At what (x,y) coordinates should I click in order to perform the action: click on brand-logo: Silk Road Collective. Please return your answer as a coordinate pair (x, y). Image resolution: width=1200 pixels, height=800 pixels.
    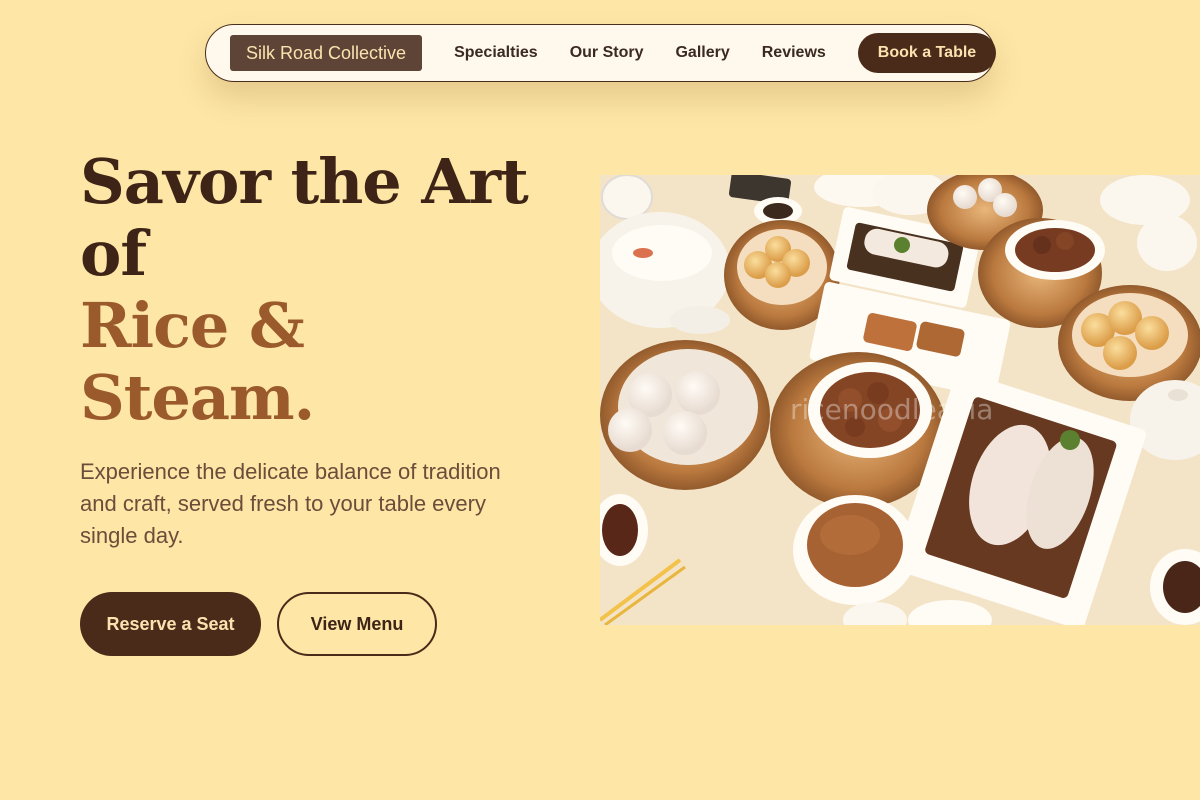
    Looking at the image, I should click on (326, 53).